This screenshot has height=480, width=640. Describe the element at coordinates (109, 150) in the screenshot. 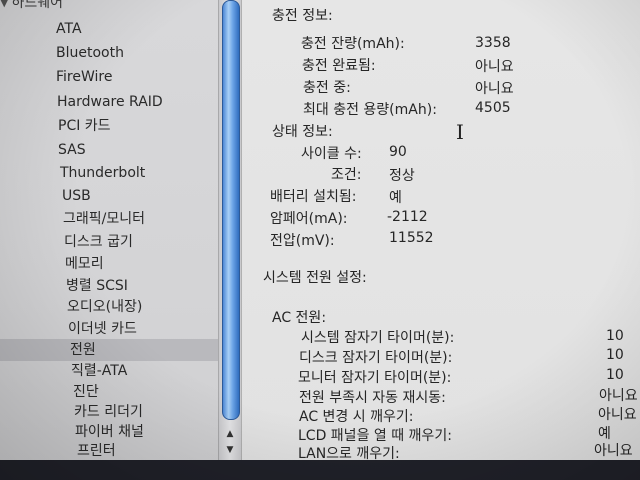

I see `sidebar-item-sas: SAS` at that location.